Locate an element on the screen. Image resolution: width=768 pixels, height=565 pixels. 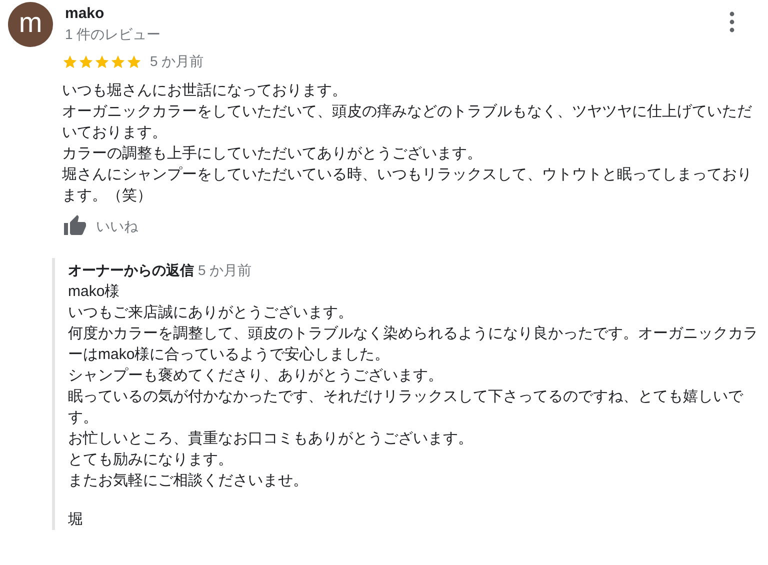
reply-title: オーナーからの返信 is located at coordinates (131, 270).